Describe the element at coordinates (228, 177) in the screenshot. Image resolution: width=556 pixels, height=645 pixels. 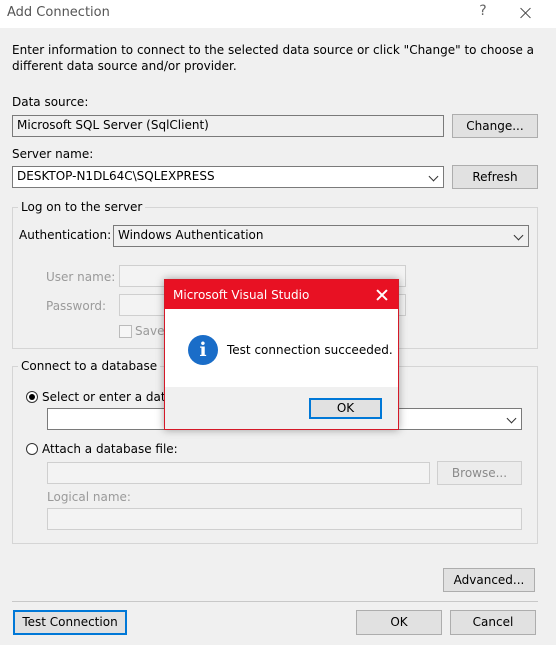
I see `server-name-combo: DESKTOP-N1DL64C\SQLEXPRESS` at that location.